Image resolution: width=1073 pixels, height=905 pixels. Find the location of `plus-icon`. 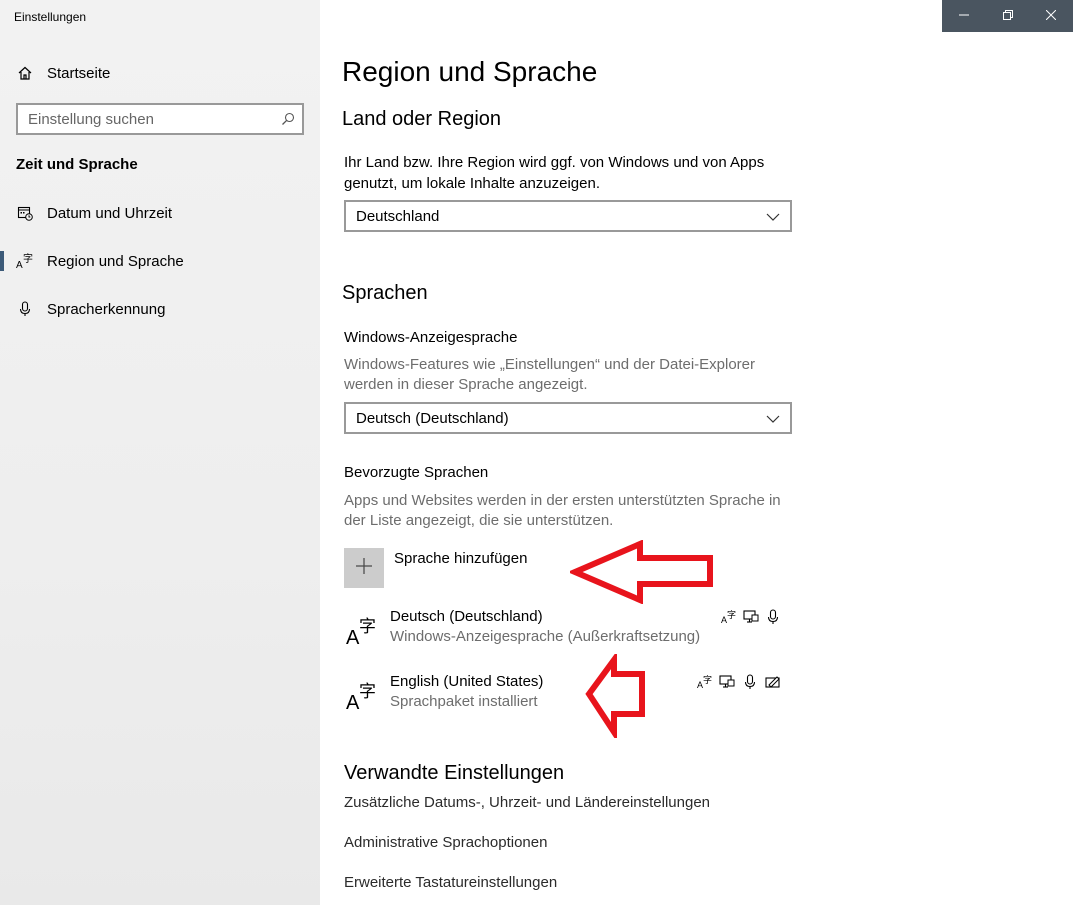

plus-icon is located at coordinates (364, 568).